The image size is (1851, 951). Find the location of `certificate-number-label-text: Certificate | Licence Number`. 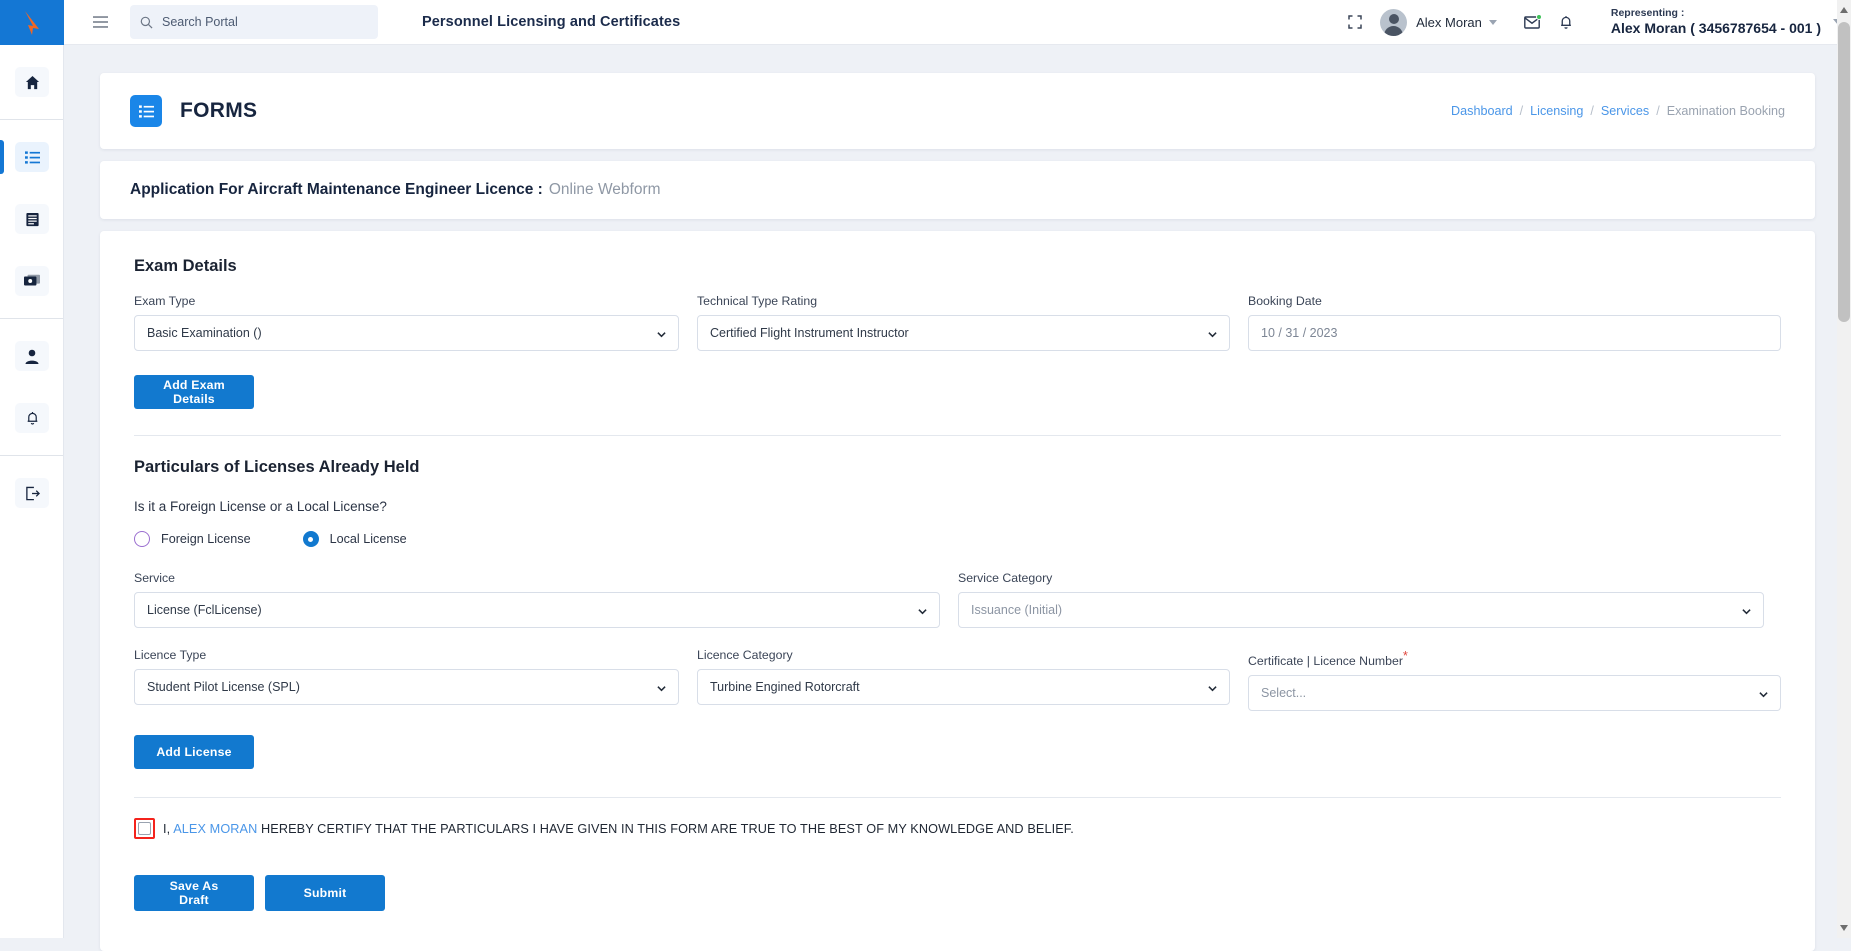

certificate-number-label-text: Certificate | Licence Number is located at coordinates (1325, 661).